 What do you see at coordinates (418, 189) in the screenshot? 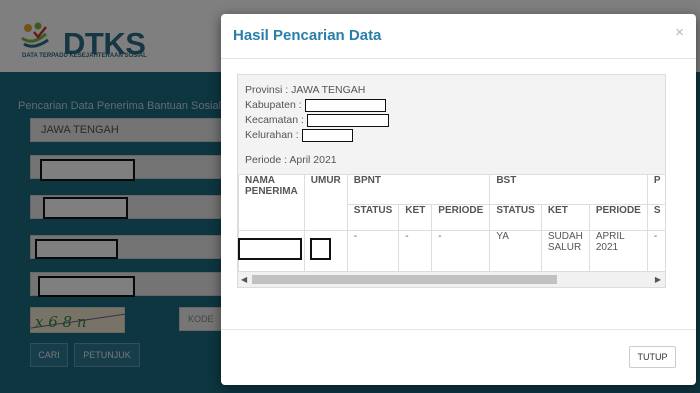
I see `group-bpnt: BPNT` at bounding box center [418, 189].